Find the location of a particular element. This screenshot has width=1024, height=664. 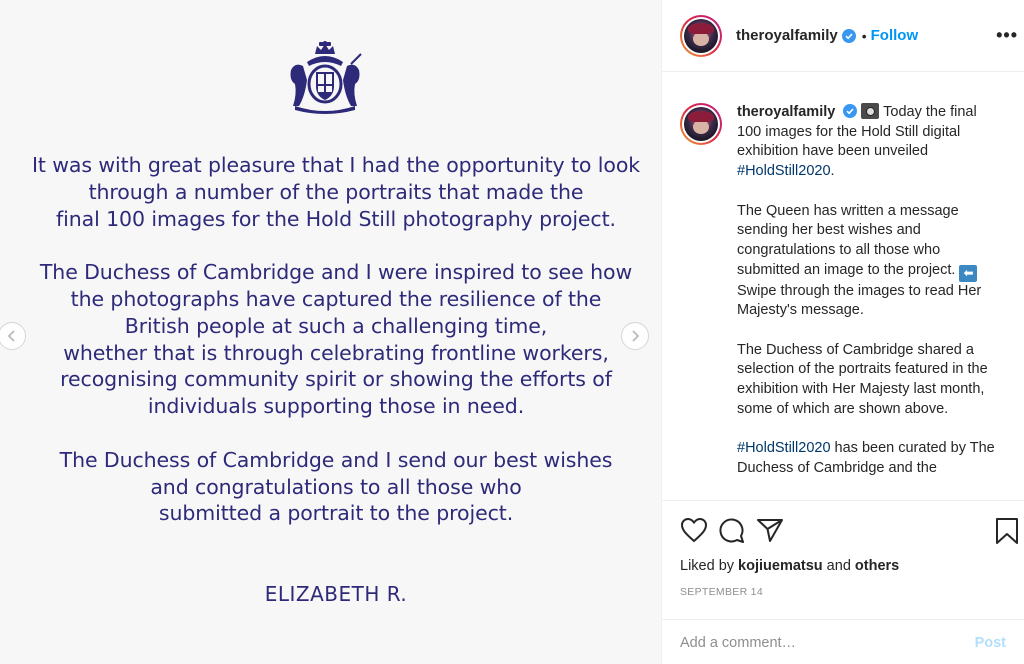

chevron-left-icon is located at coordinates (11, 336).